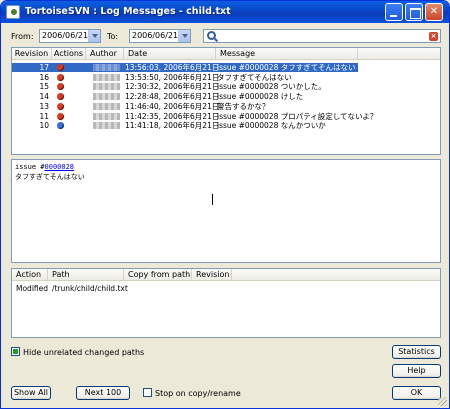 Image resolution: width=450 pixels, height=409 pixels. Describe the element at coordinates (243, 106) in the screenshot. I see `revision-message: 警告するかな？` at that location.